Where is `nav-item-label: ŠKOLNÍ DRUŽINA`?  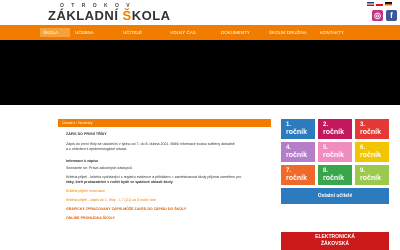 nav-item-label: ŠKOLNÍ DRUŽINA is located at coordinates (288, 32).